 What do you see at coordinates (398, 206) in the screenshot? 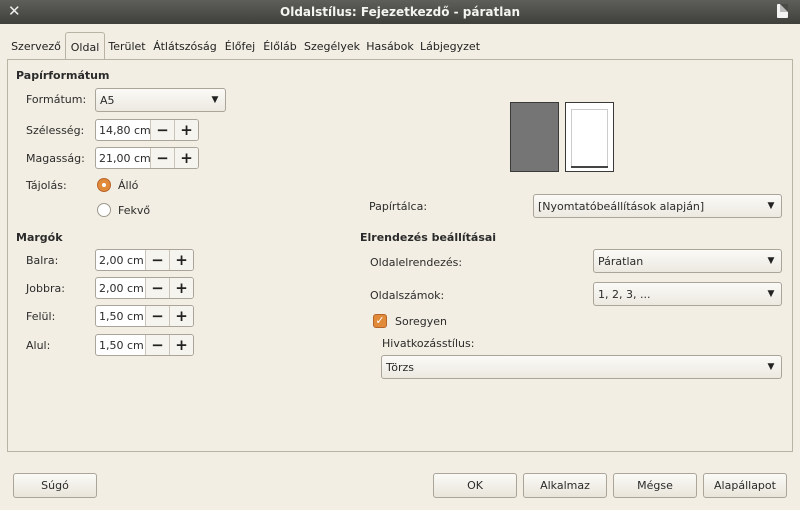
I see `paper-tray-label: Papírtálca:` at bounding box center [398, 206].